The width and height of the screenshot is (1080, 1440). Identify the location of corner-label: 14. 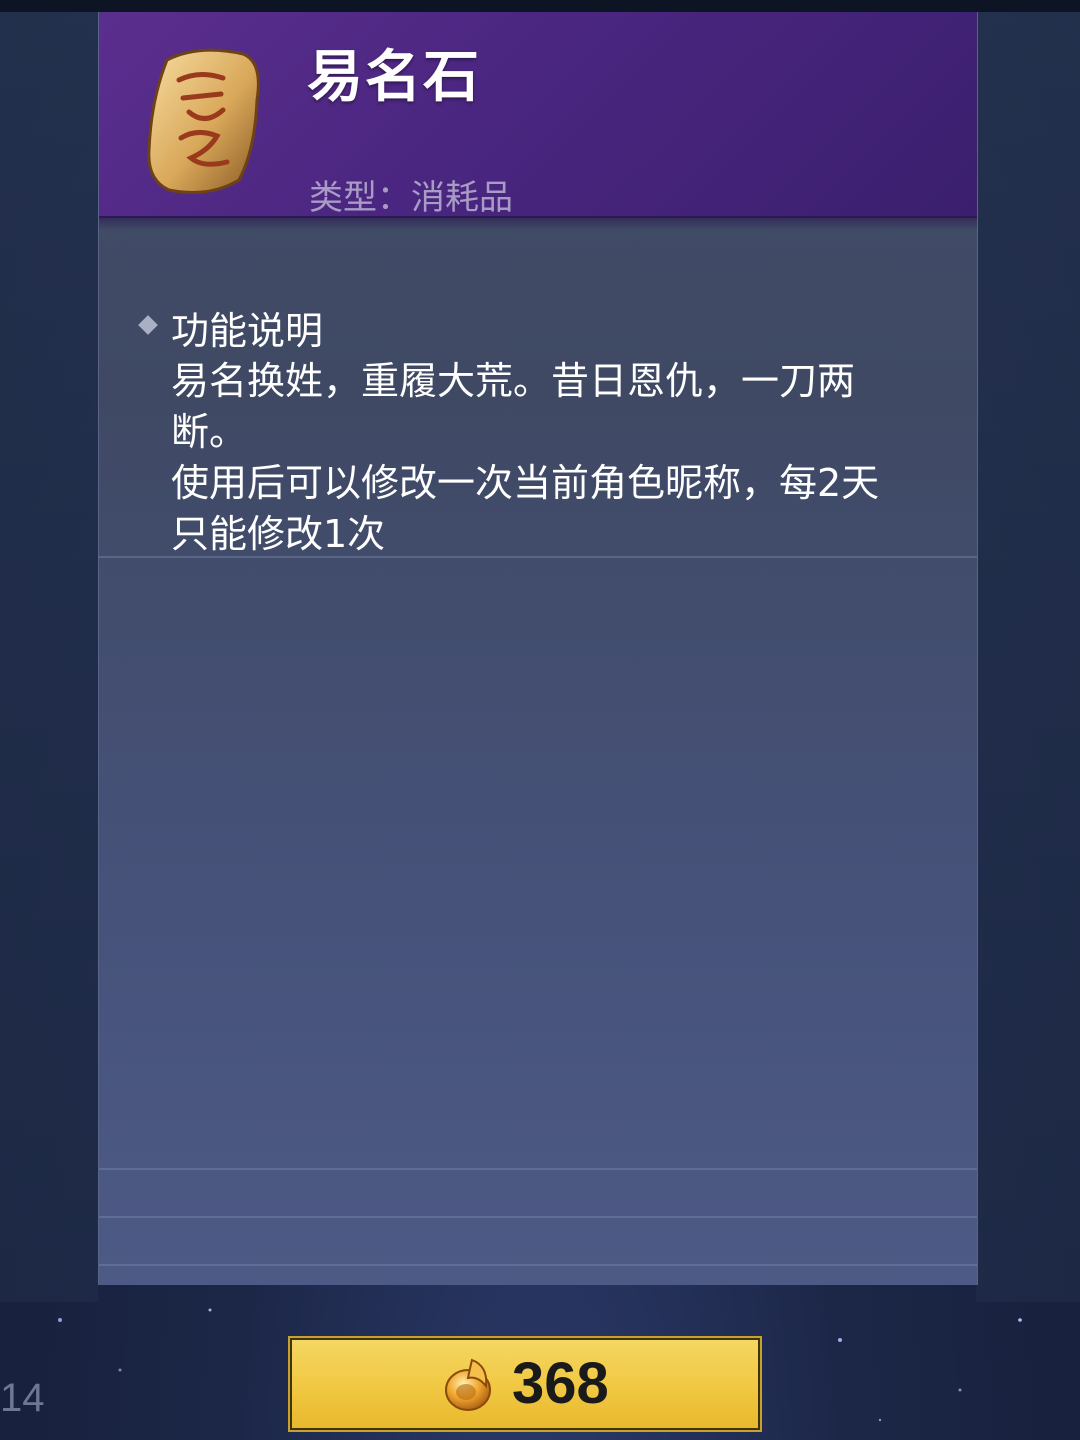
(22, 1398).